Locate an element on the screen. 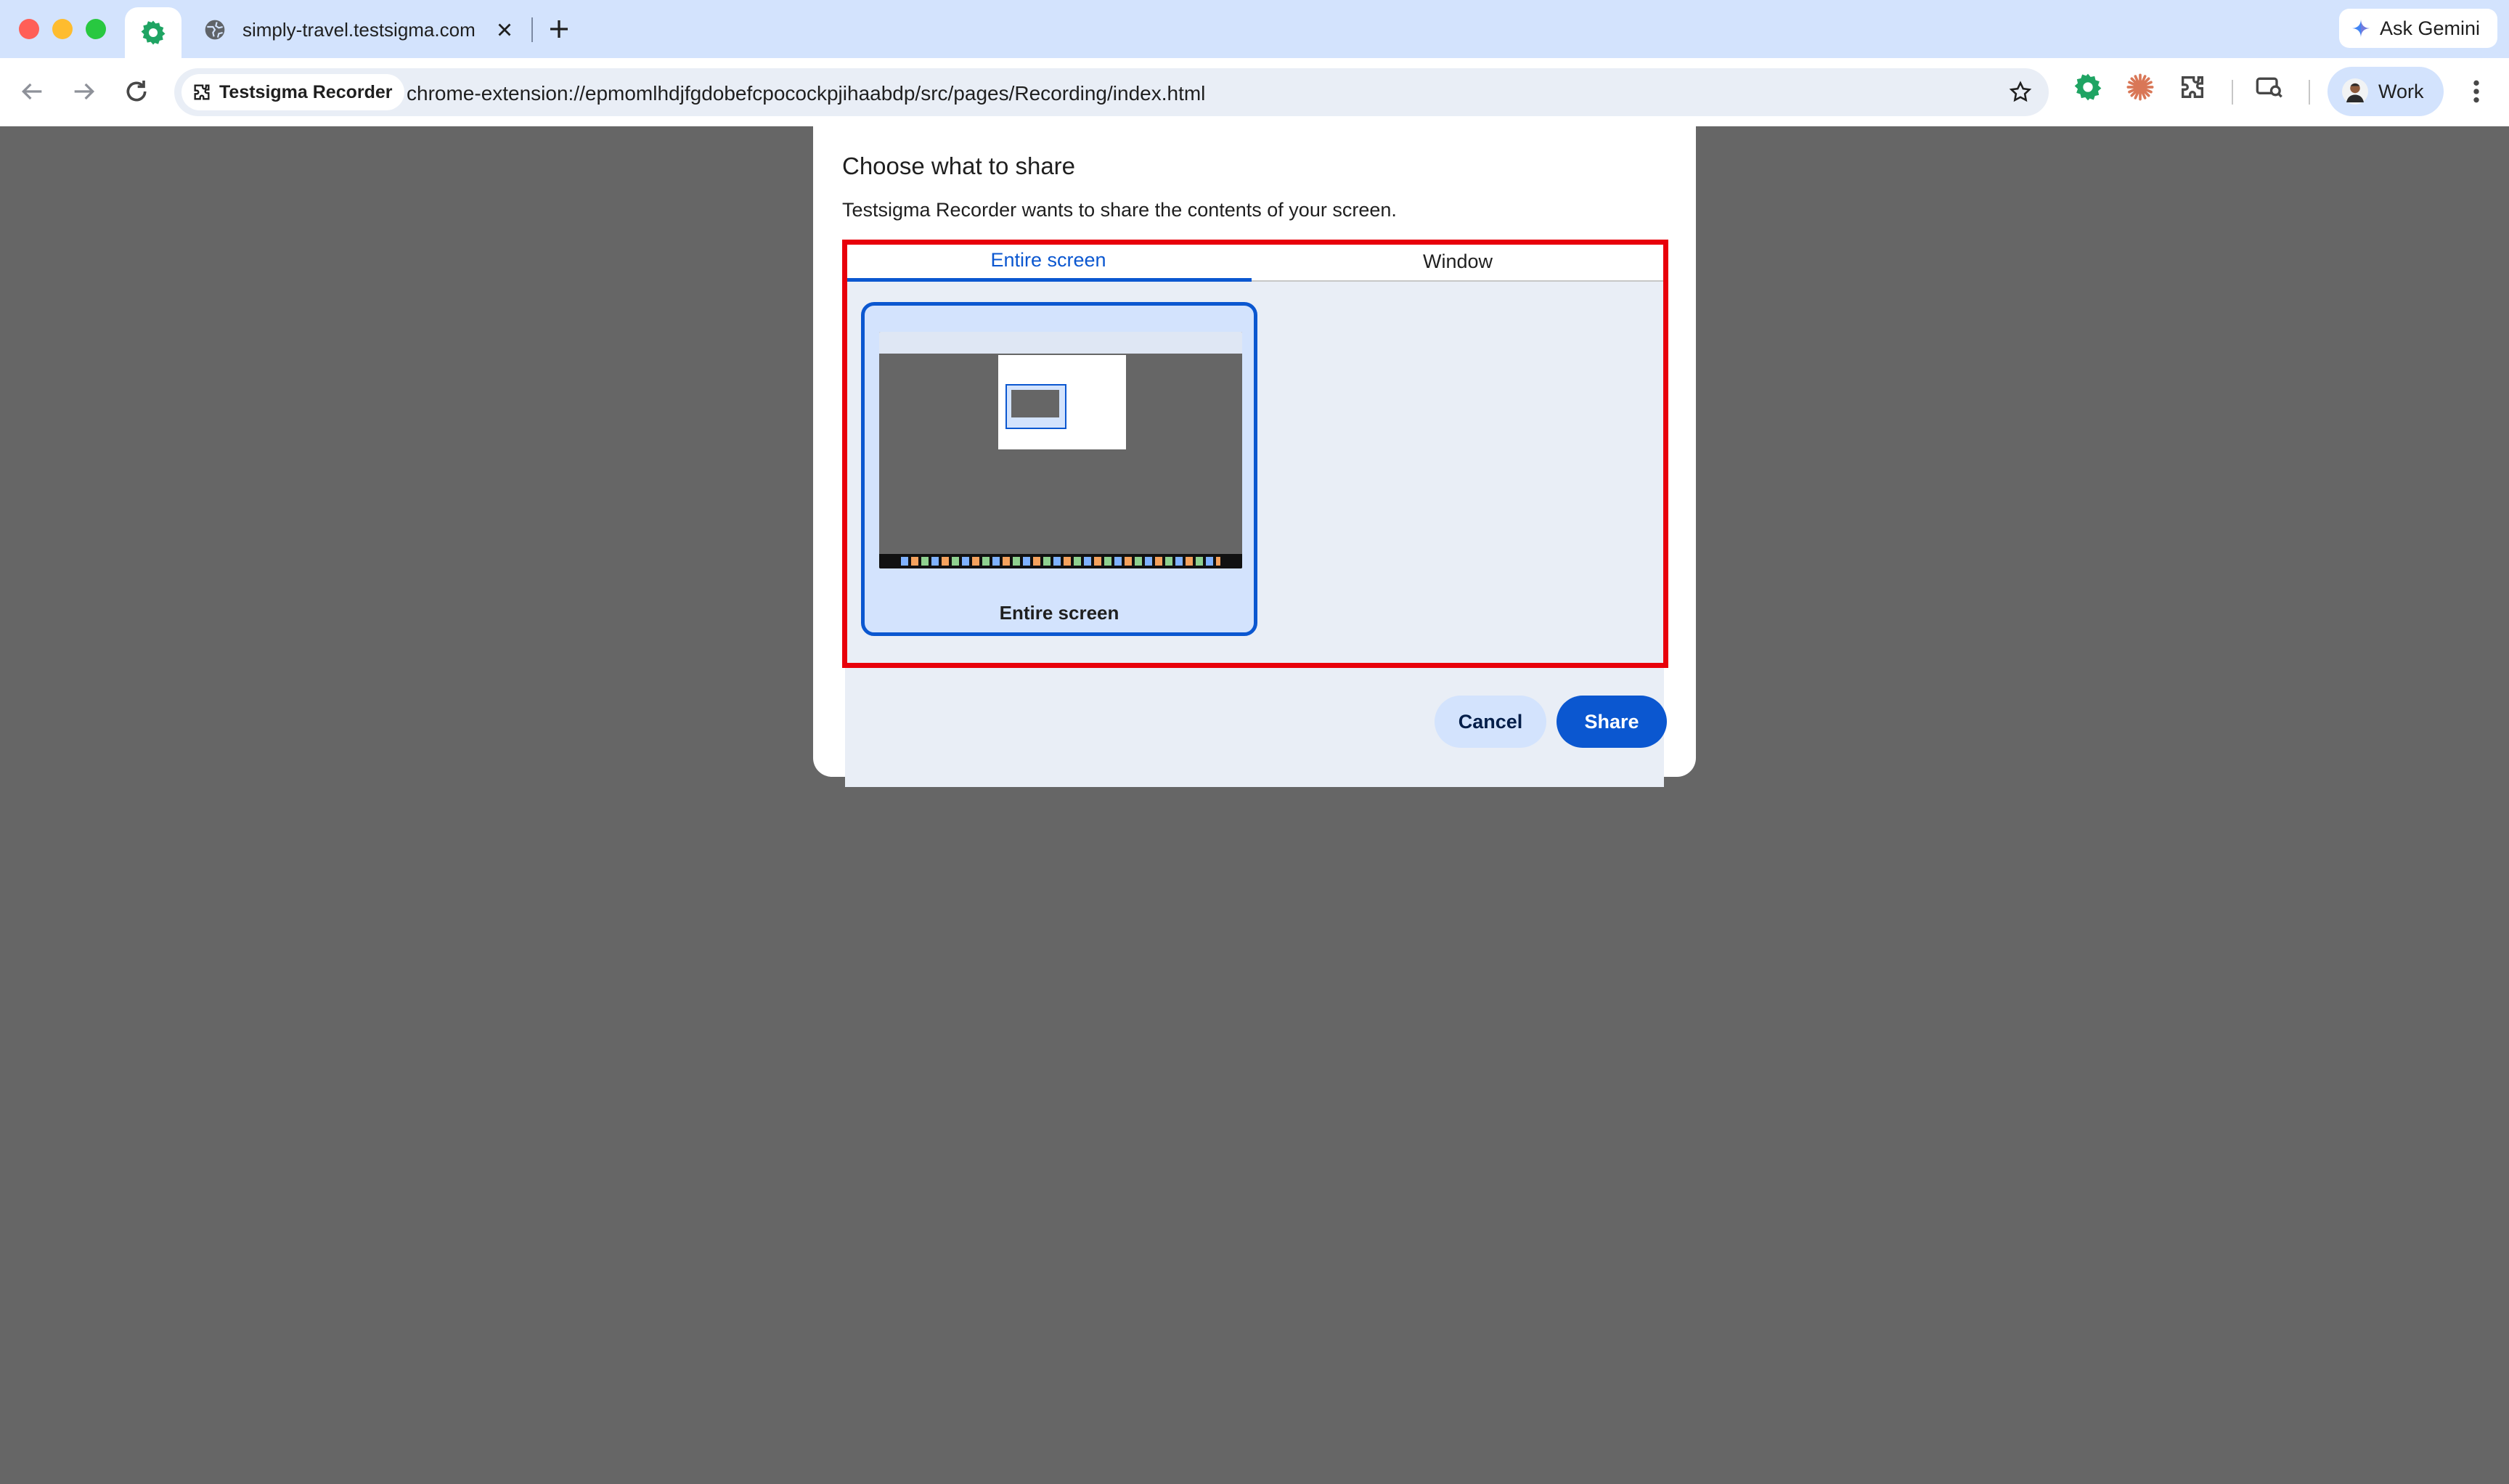 The image size is (2509, 1484). close-tab-icon is located at coordinates (504, 30).